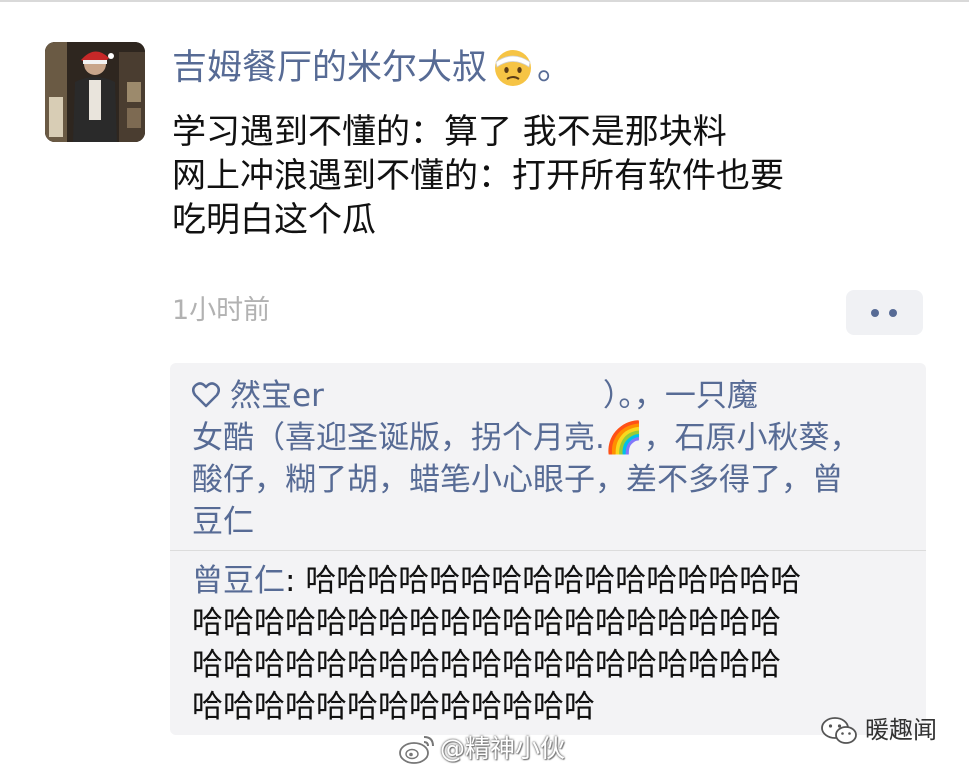  Describe the element at coordinates (555, 68) in the screenshot. I see `username-suffix: 。` at that location.